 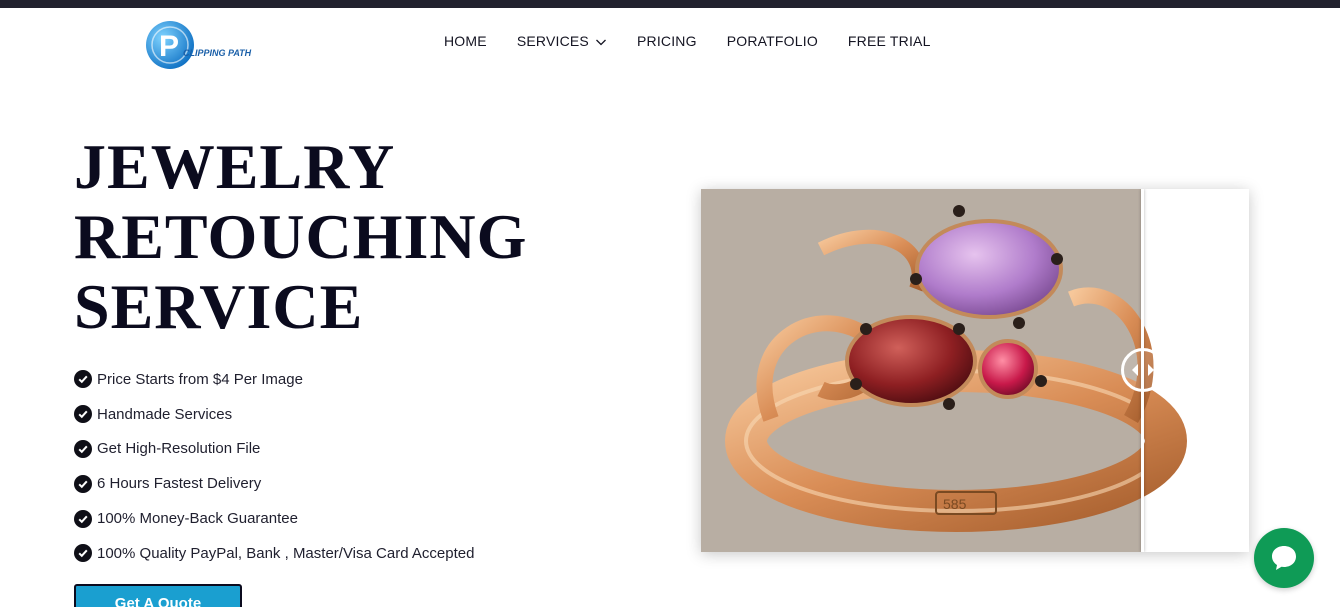 What do you see at coordinates (217, 53) in the screenshot?
I see `logo-text: CLIPPING PATH` at bounding box center [217, 53].